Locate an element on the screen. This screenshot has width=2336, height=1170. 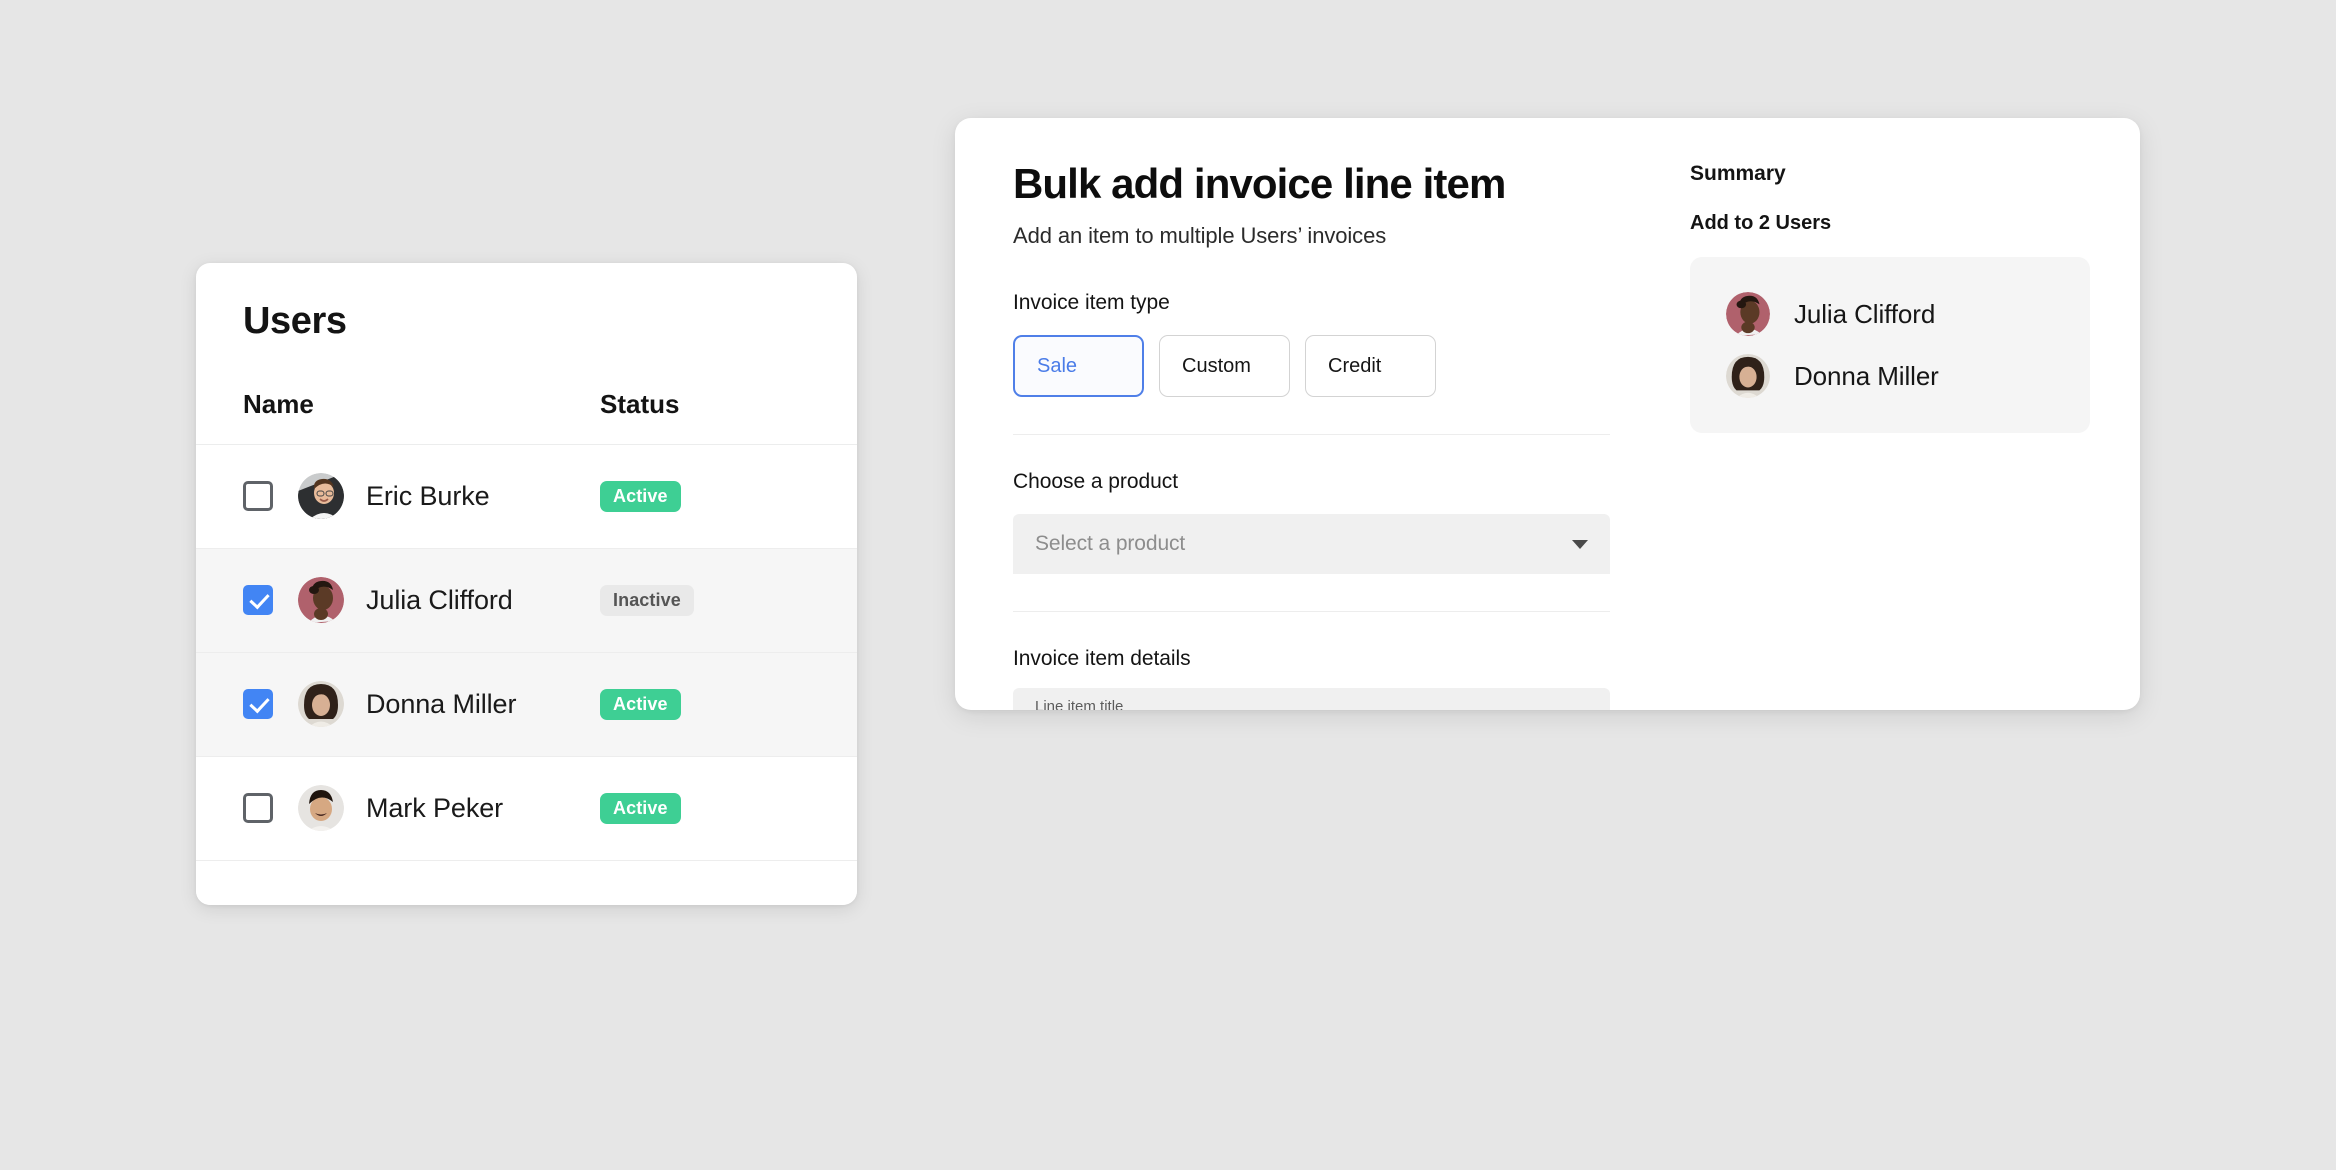
invoice-item-type-label: Invoice item type is located at coordinates (1091, 303).